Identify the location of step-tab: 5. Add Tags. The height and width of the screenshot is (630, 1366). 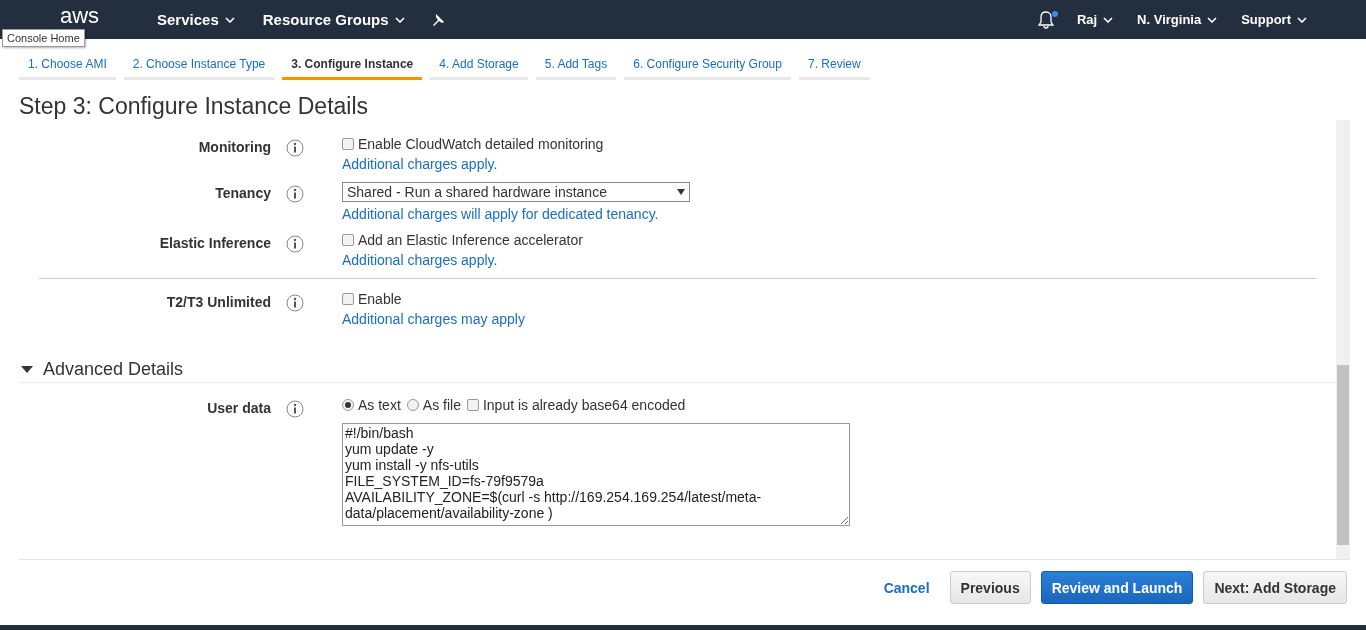
(576, 65).